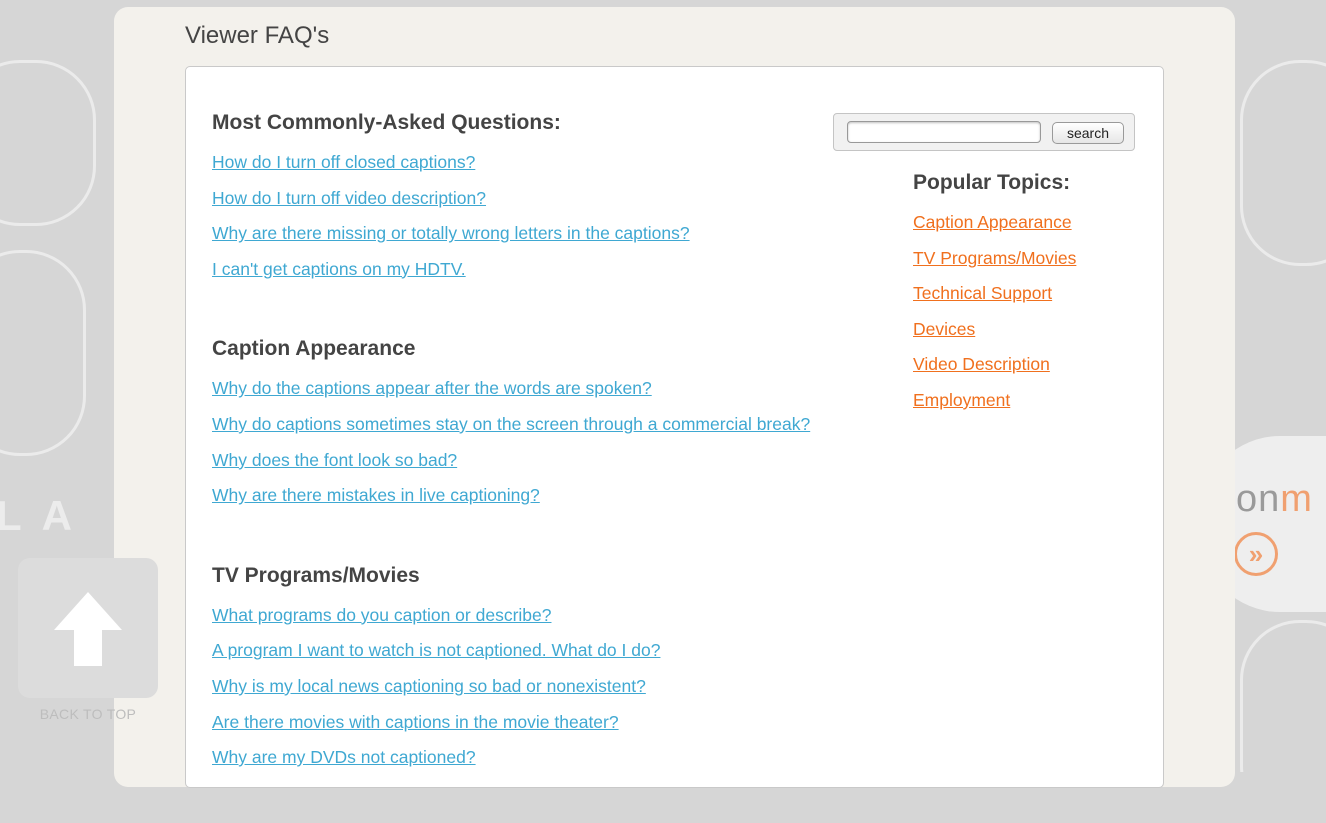 The image size is (1326, 823). Describe the element at coordinates (314, 349) in the screenshot. I see `section-heading: Caption Appearance` at that location.